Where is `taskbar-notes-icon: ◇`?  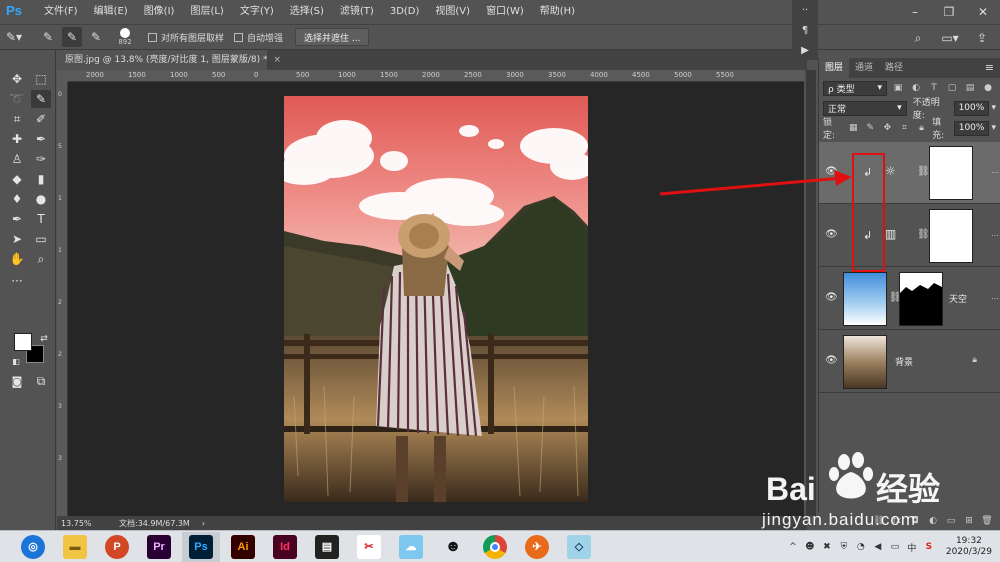 taskbar-notes-icon: ◇ is located at coordinates (579, 547).